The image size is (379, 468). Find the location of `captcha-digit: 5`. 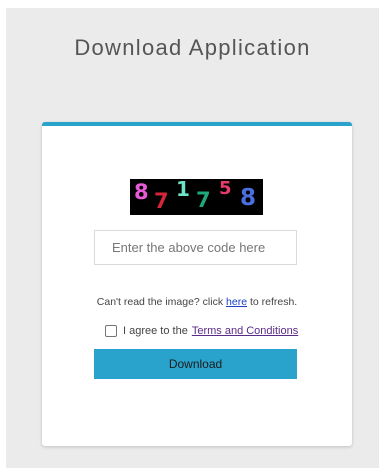

captcha-digit: 5 is located at coordinates (225, 188).